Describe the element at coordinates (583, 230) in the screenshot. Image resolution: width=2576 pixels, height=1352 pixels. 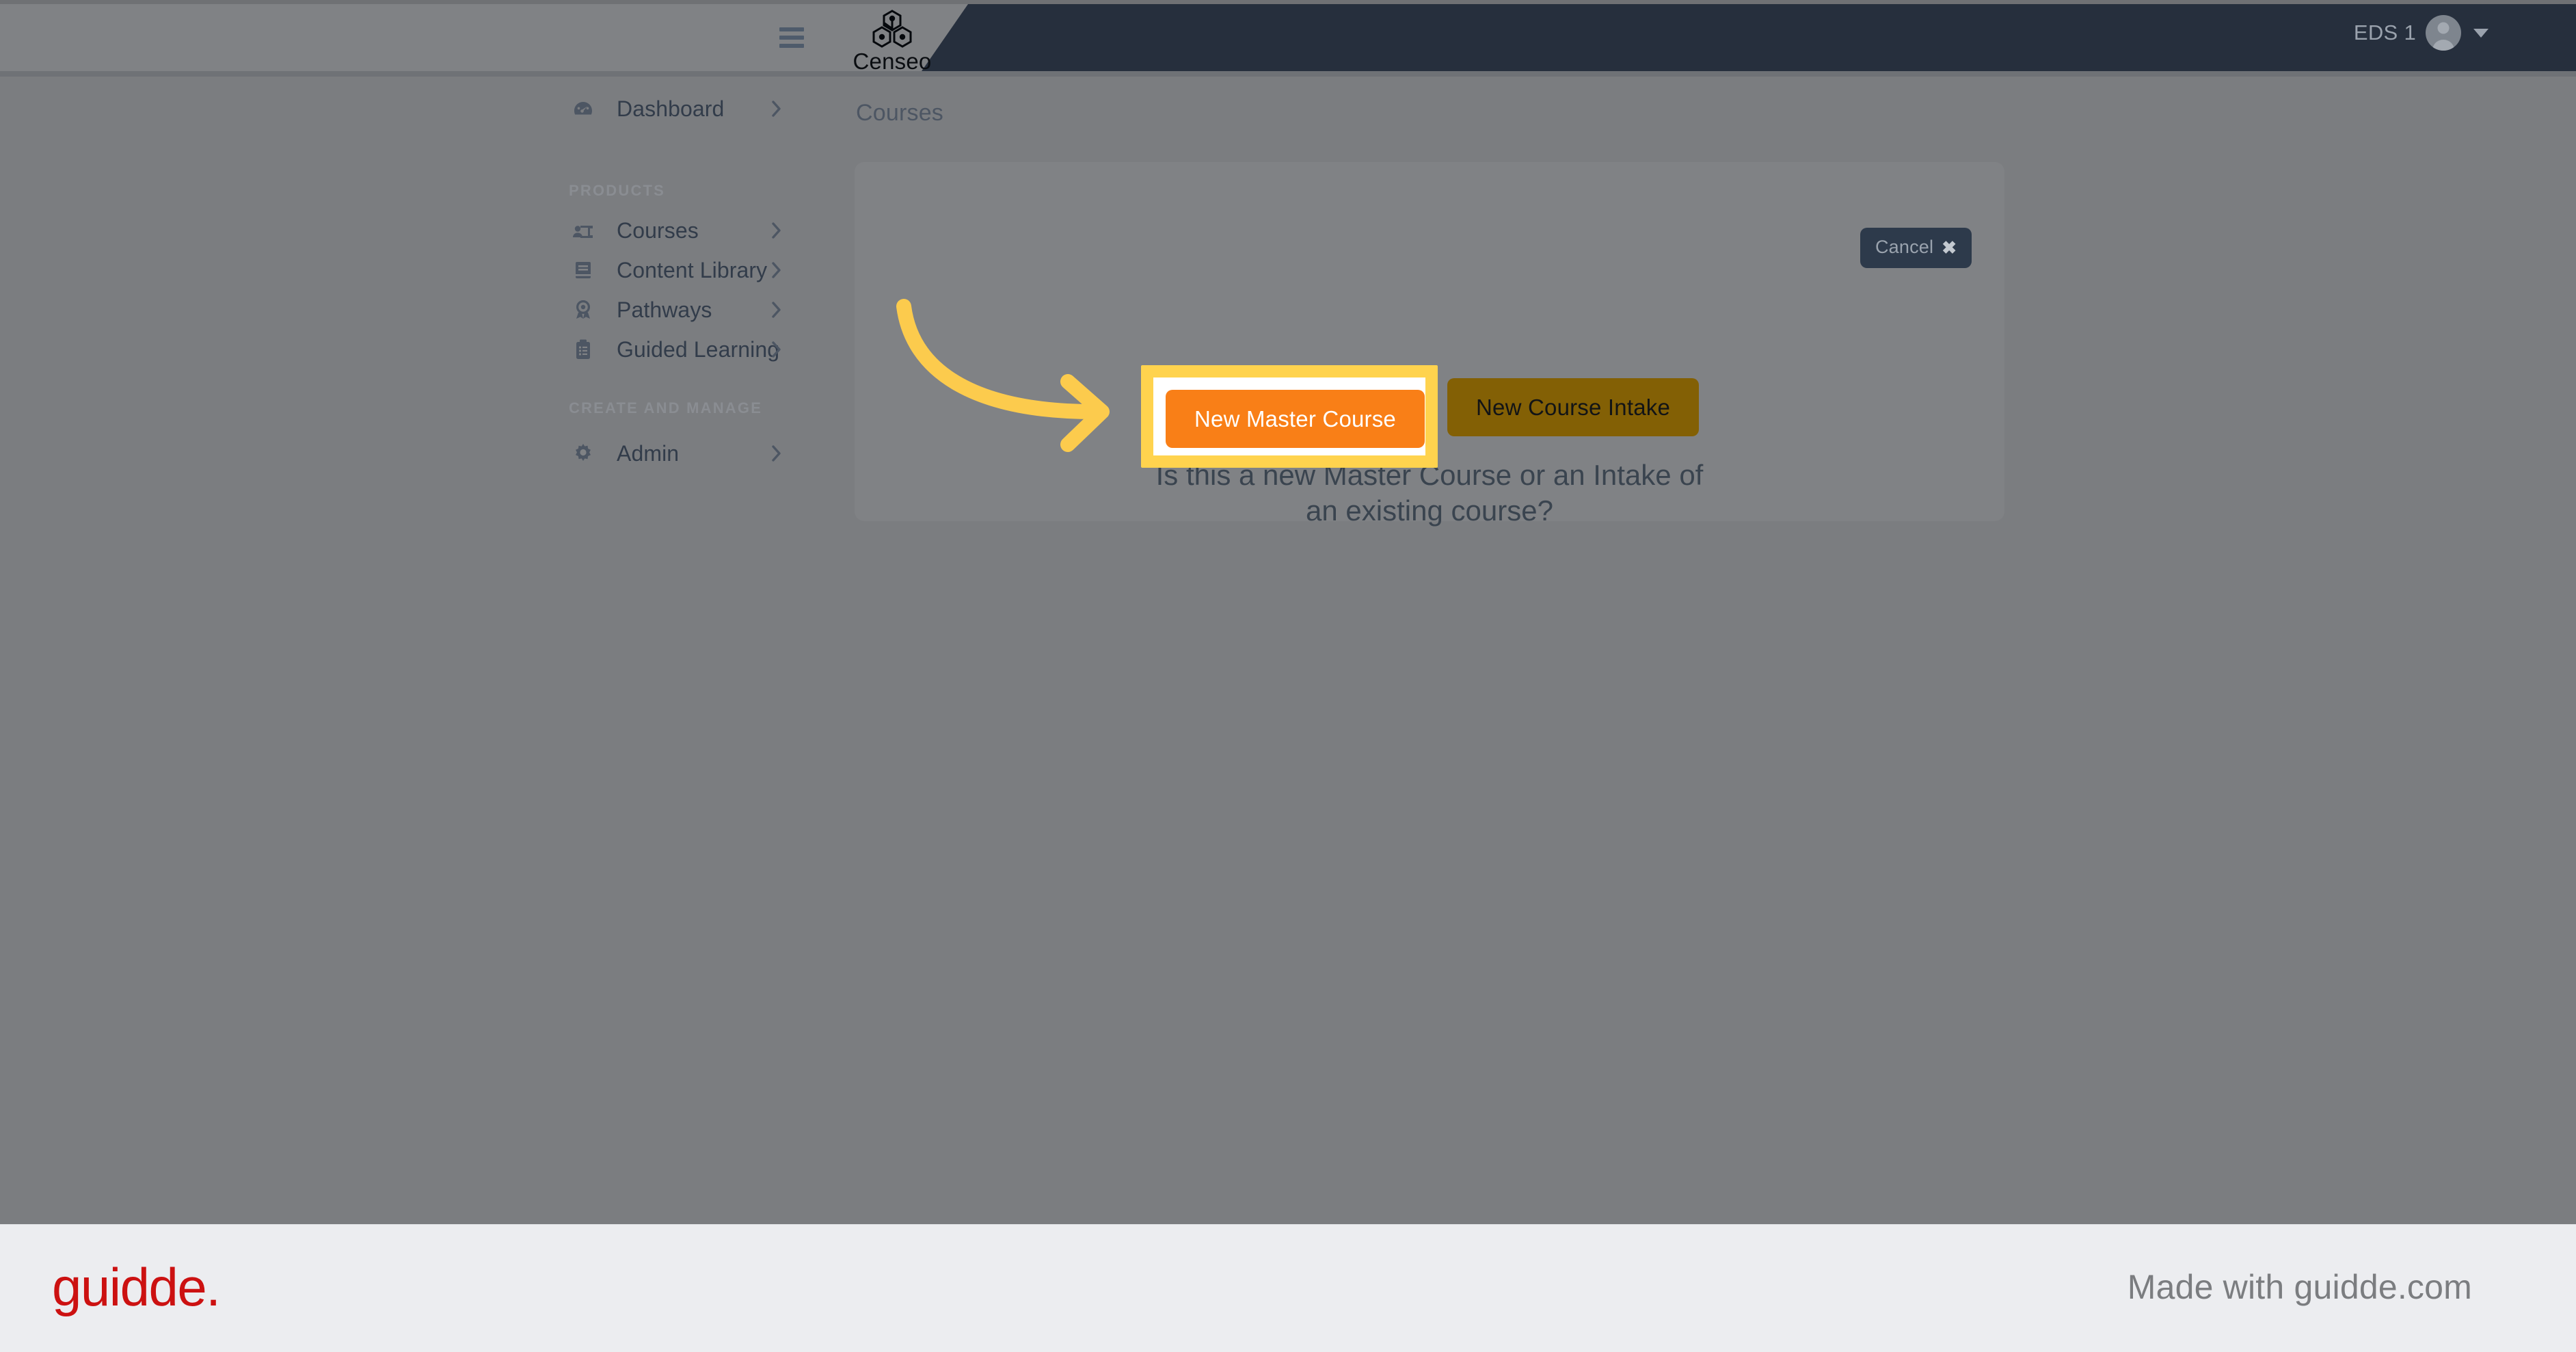
I see `presentation-user-icon` at that location.